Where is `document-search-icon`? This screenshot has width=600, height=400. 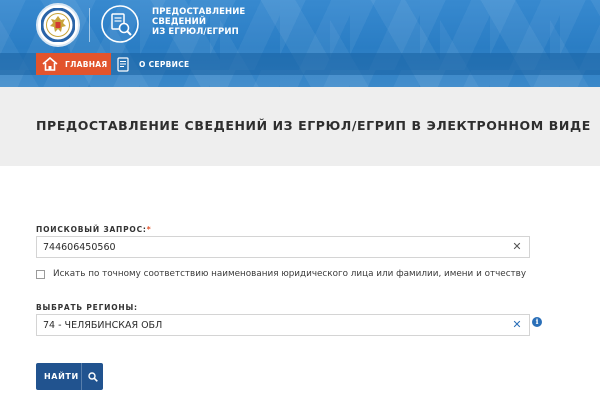 document-search-icon is located at coordinates (120, 24).